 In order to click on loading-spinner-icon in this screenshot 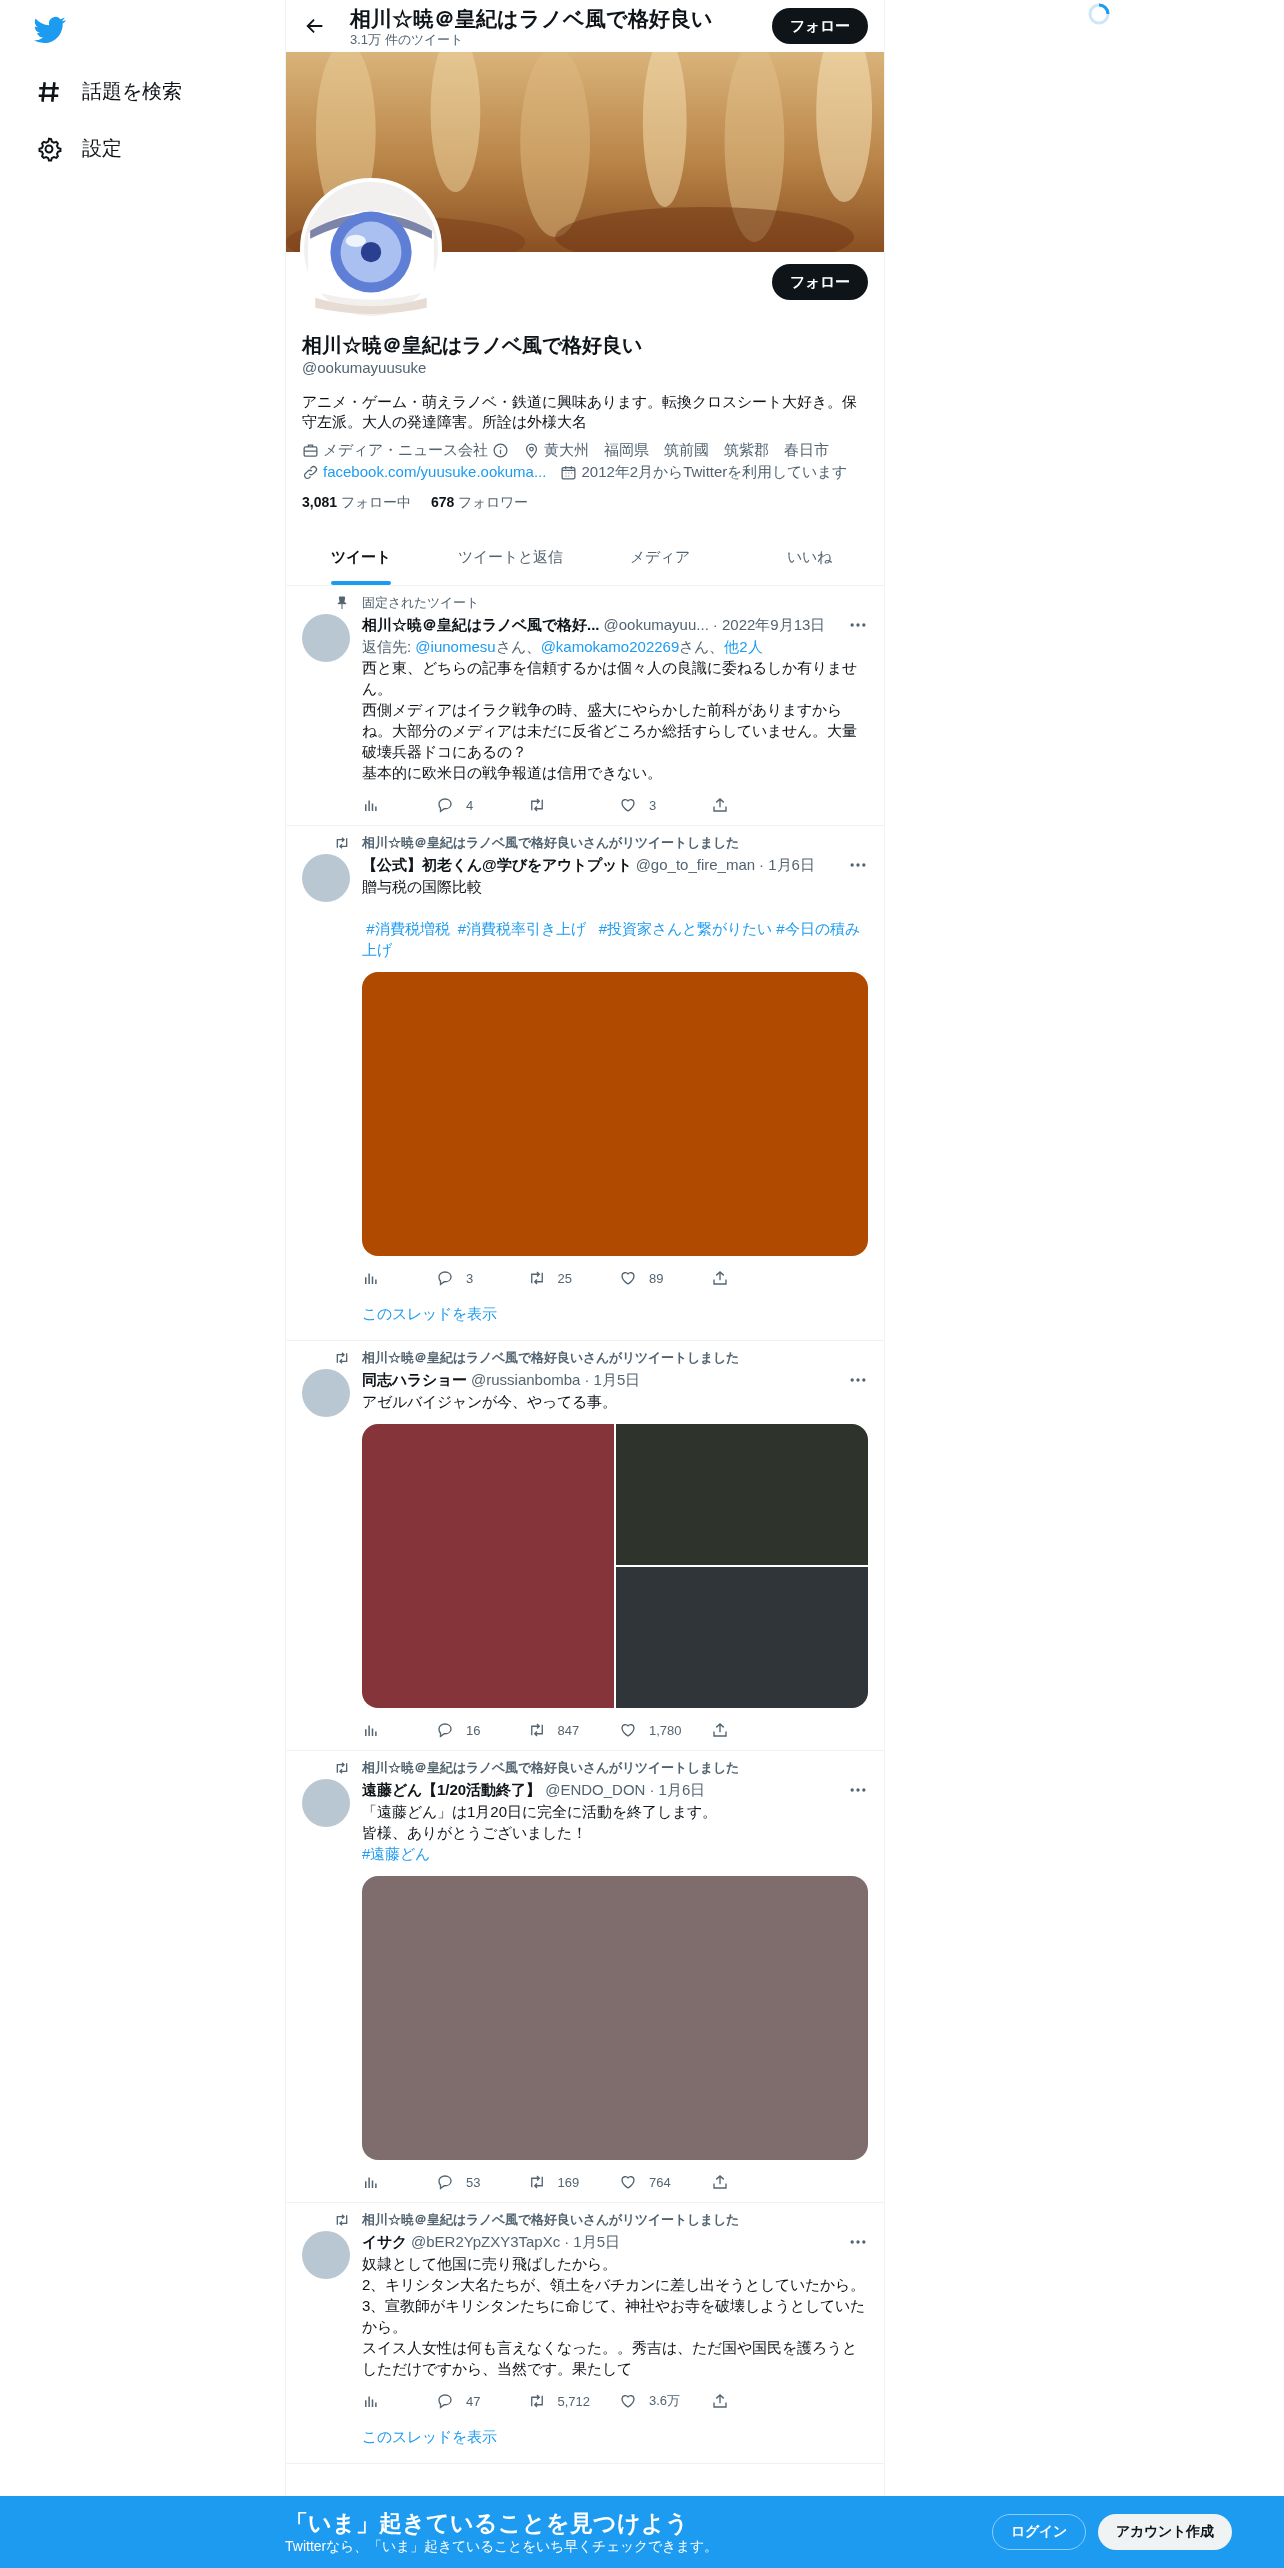, I will do `click(1099, 14)`.